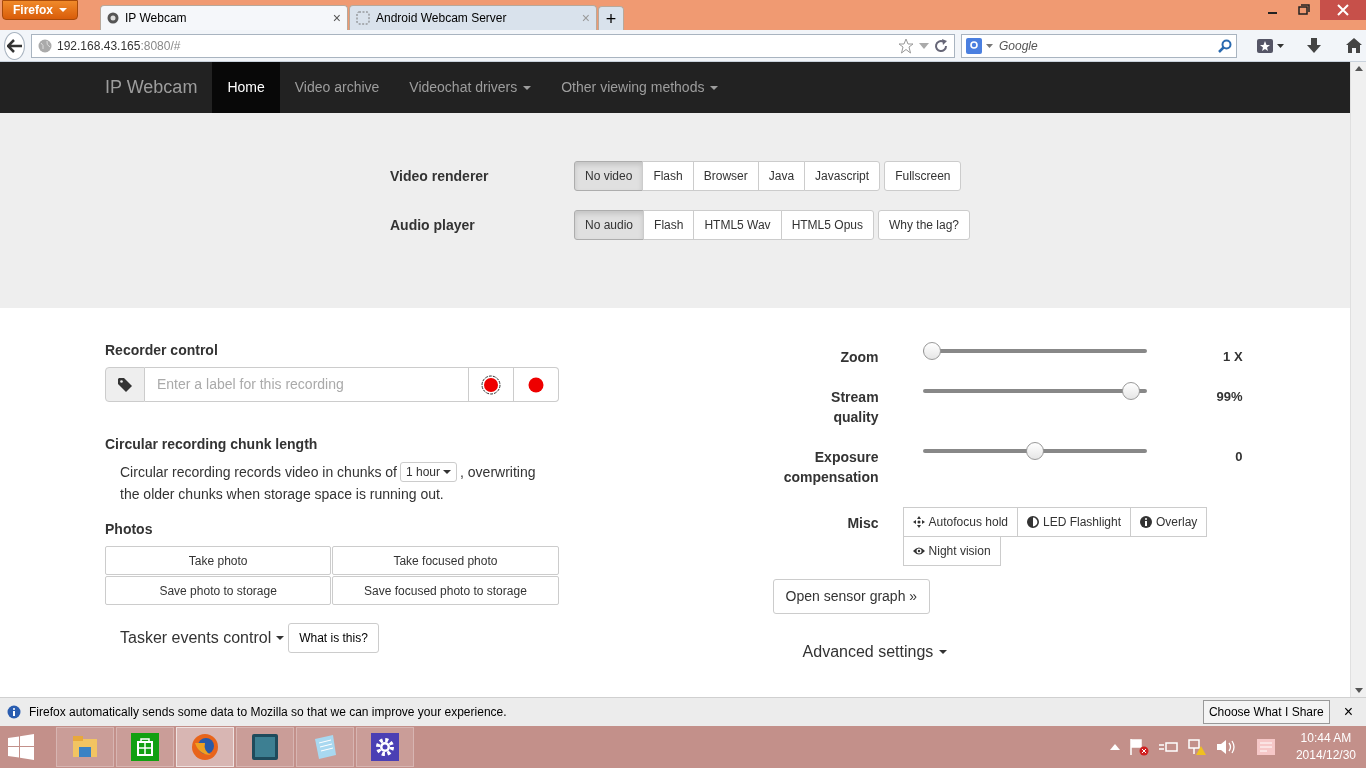  I want to click on photo-button: Take photo, so click(218, 560).